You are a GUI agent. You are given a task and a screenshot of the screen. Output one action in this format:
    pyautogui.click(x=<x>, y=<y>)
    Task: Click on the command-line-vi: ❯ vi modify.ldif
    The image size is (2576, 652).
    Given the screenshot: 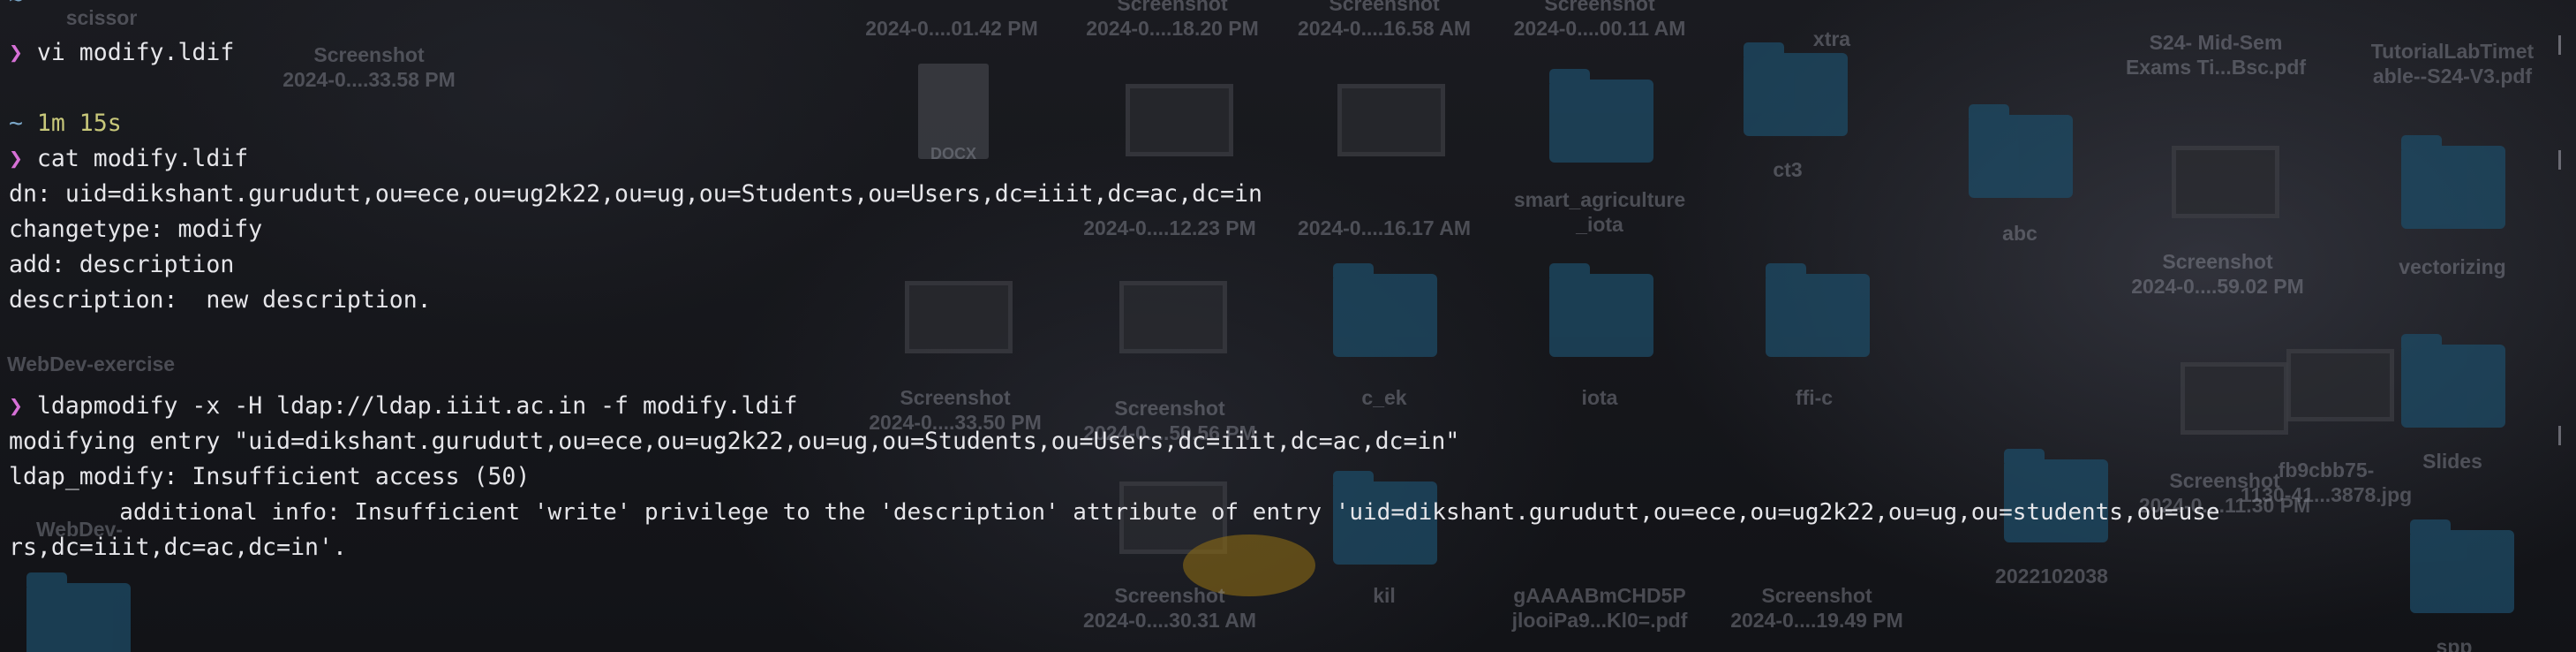 What is the action you would take?
    pyautogui.click(x=122, y=53)
    